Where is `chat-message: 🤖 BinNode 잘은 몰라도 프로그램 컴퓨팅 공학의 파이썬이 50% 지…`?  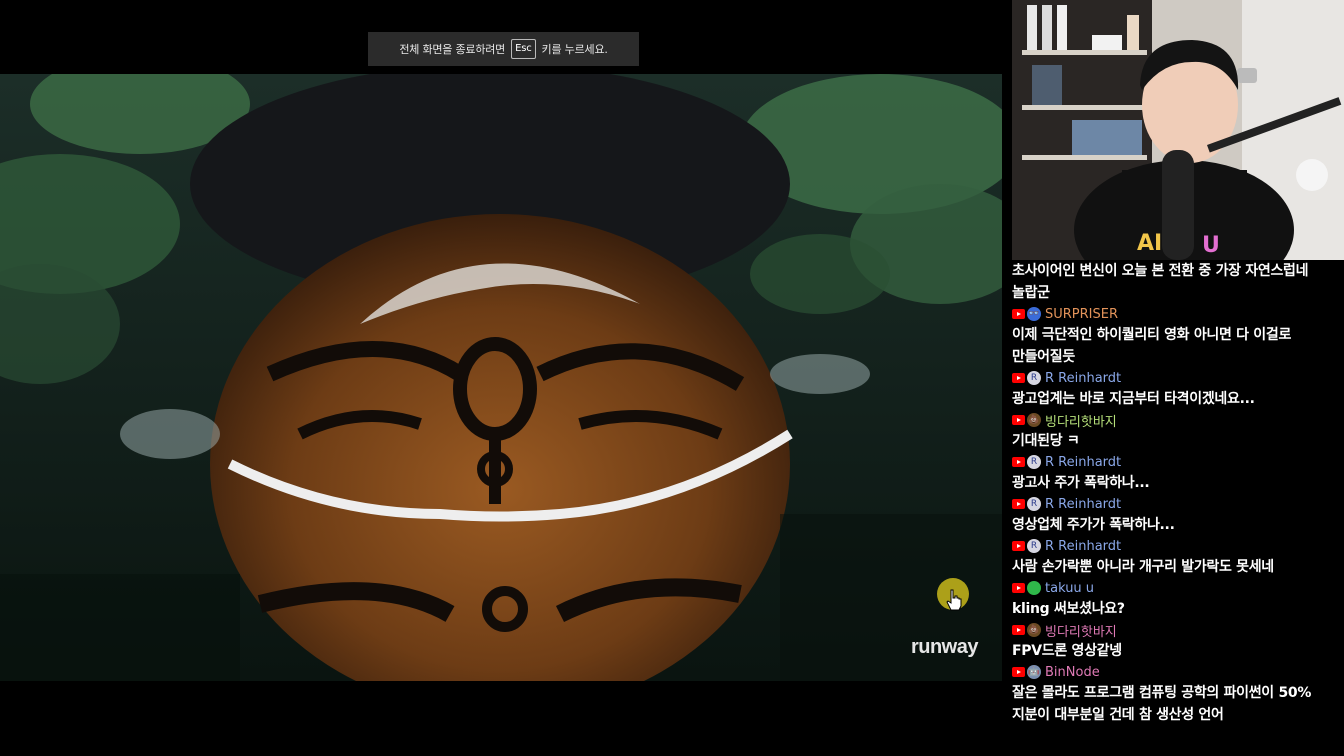 chat-message: 🤖 BinNode 잘은 몰라도 프로그램 컴퓨팅 공학의 파이썬이 50% 지… is located at coordinates (1178, 694).